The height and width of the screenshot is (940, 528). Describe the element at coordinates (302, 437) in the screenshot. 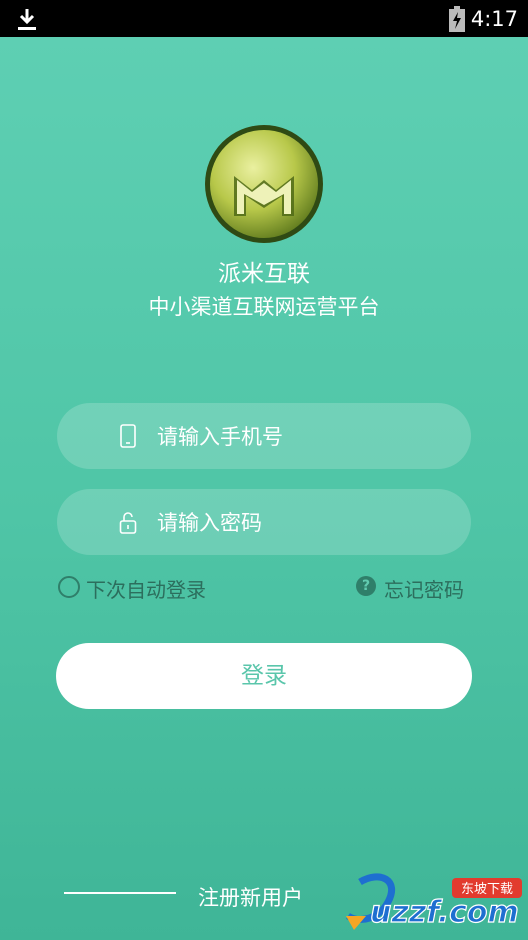

I see `phone-input` at that location.